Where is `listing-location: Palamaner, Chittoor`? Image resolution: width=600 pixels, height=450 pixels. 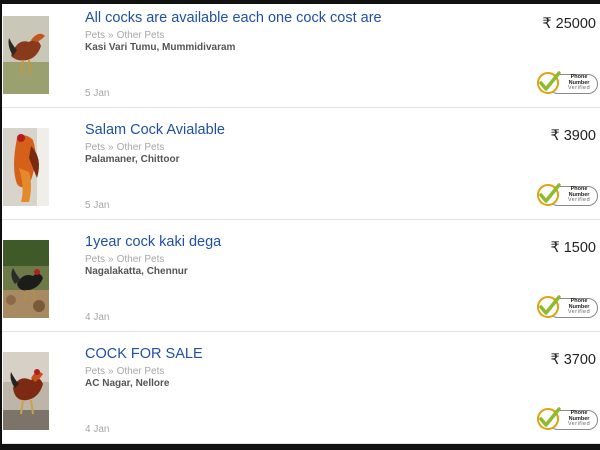
listing-location: Palamaner, Chittoor is located at coordinates (132, 159).